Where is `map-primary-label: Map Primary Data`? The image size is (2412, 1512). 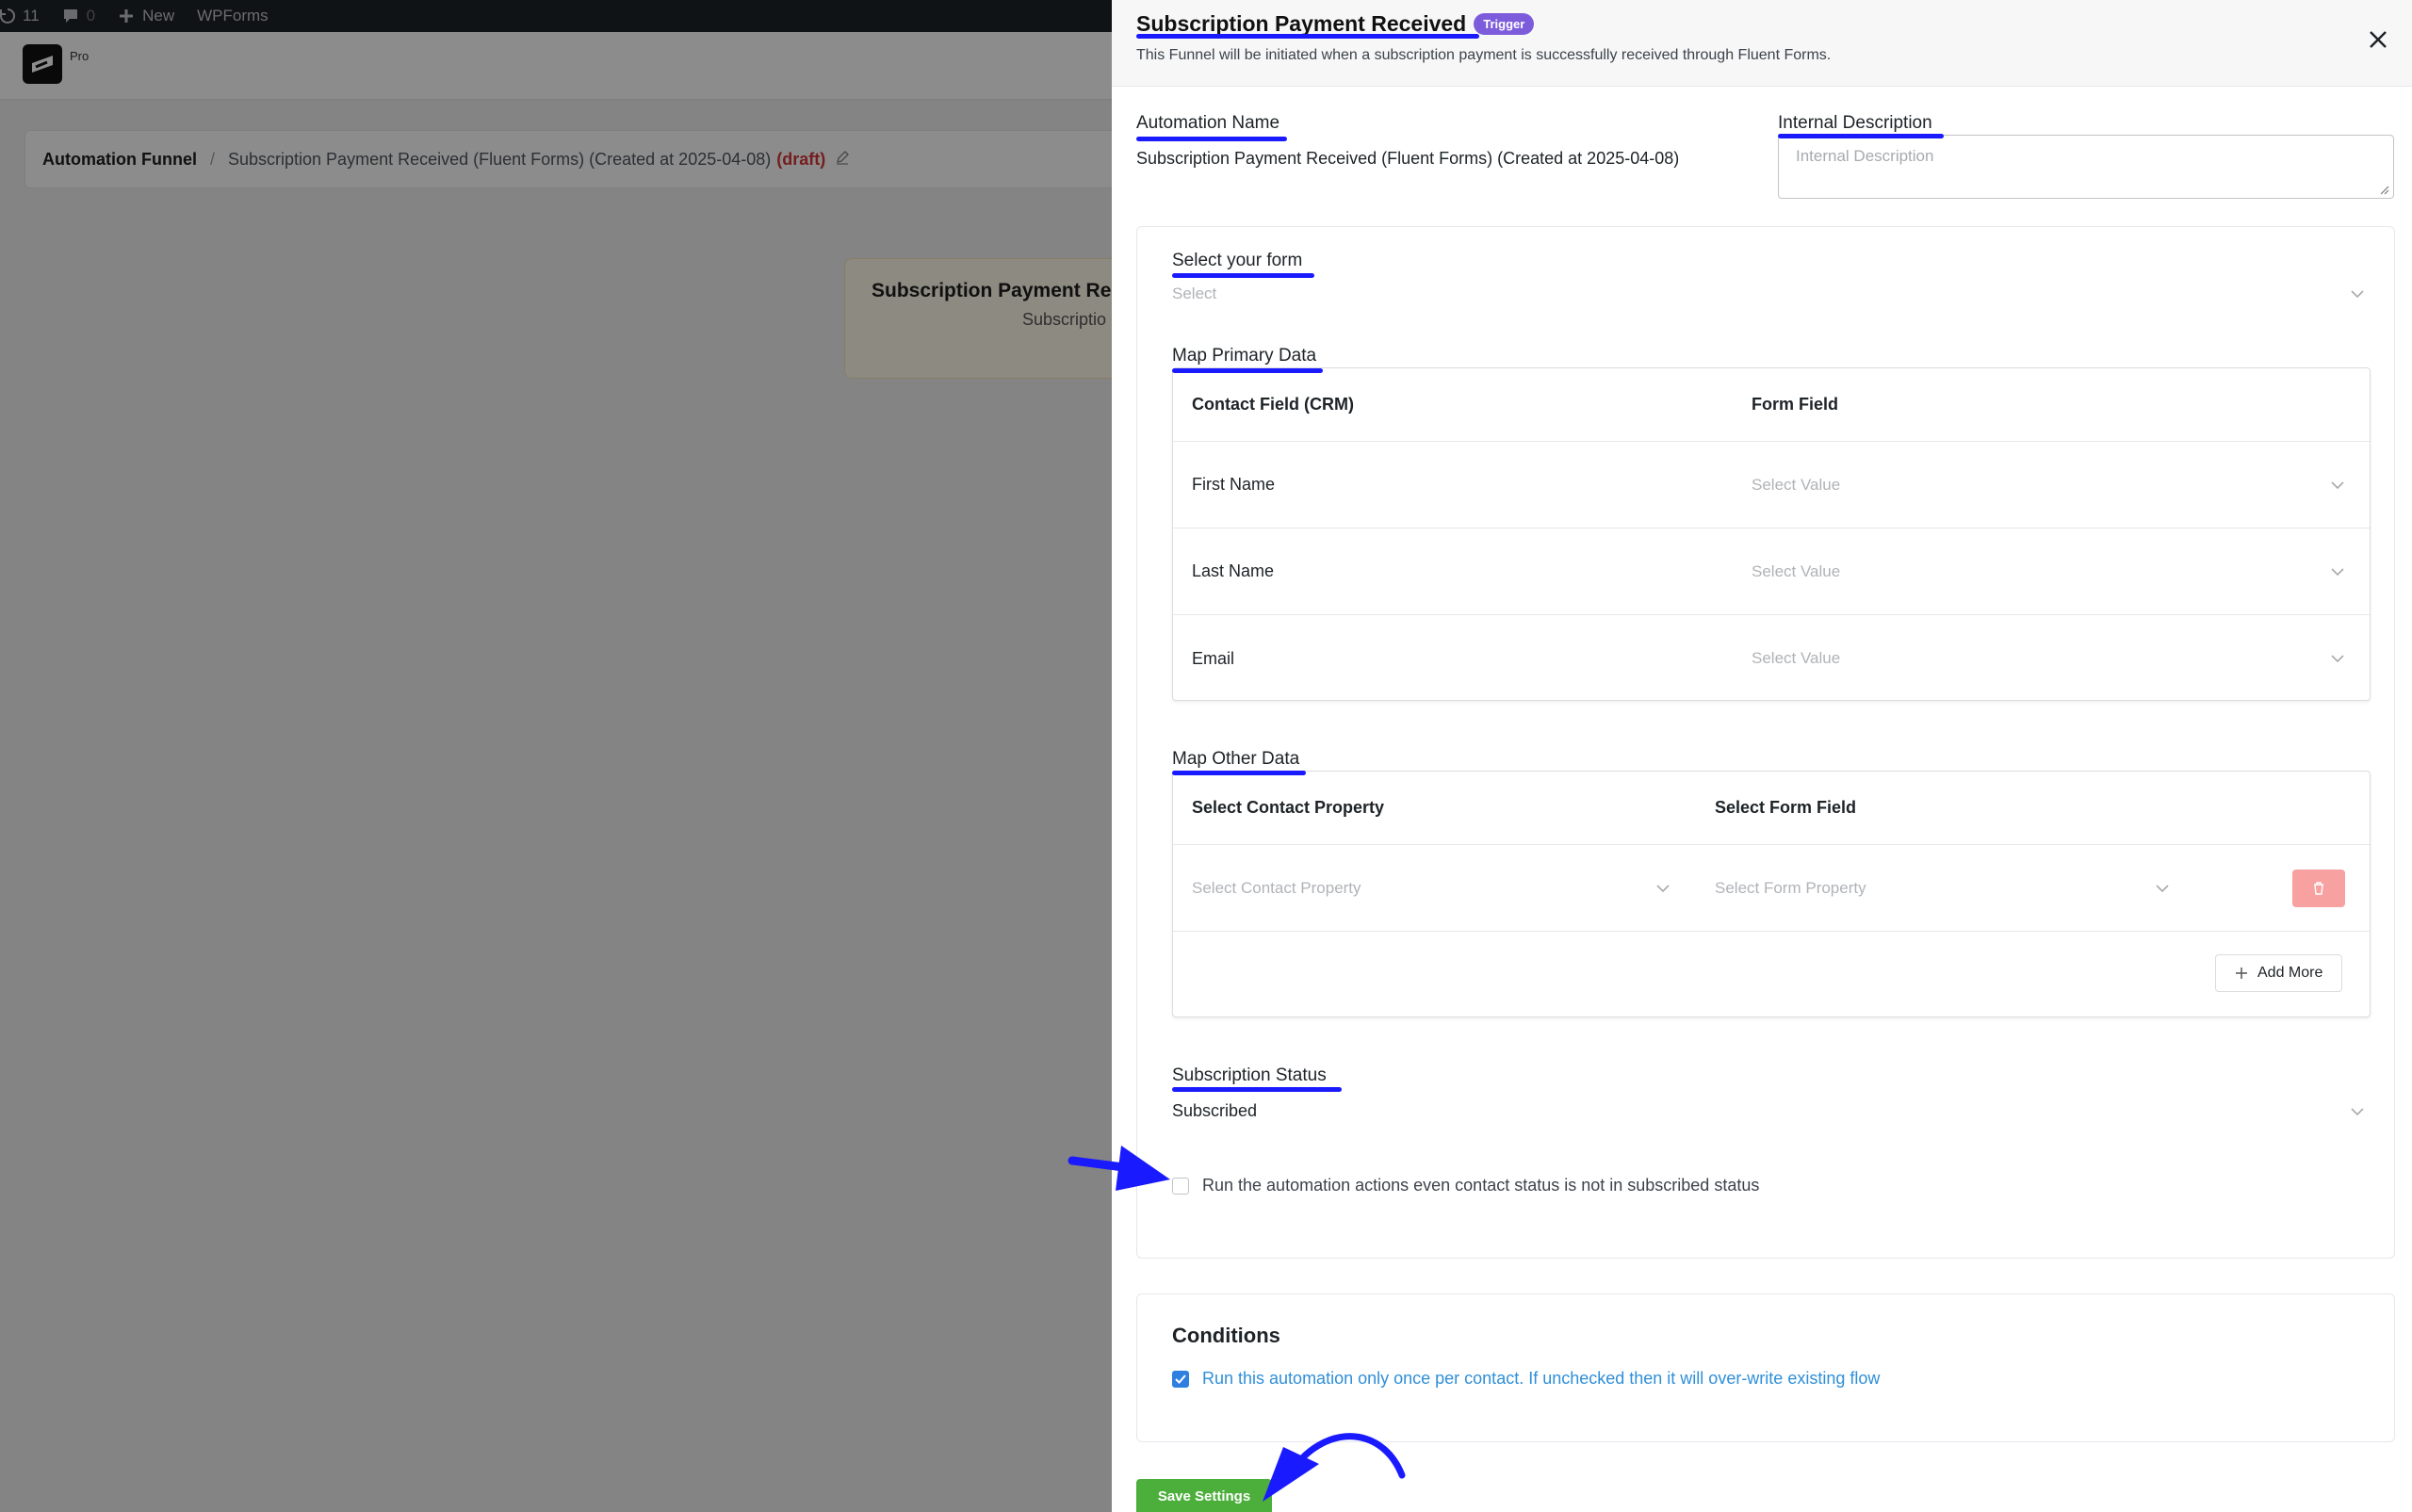 map-primary-label: Map Primary Data is located at coordinates (1244, 356).